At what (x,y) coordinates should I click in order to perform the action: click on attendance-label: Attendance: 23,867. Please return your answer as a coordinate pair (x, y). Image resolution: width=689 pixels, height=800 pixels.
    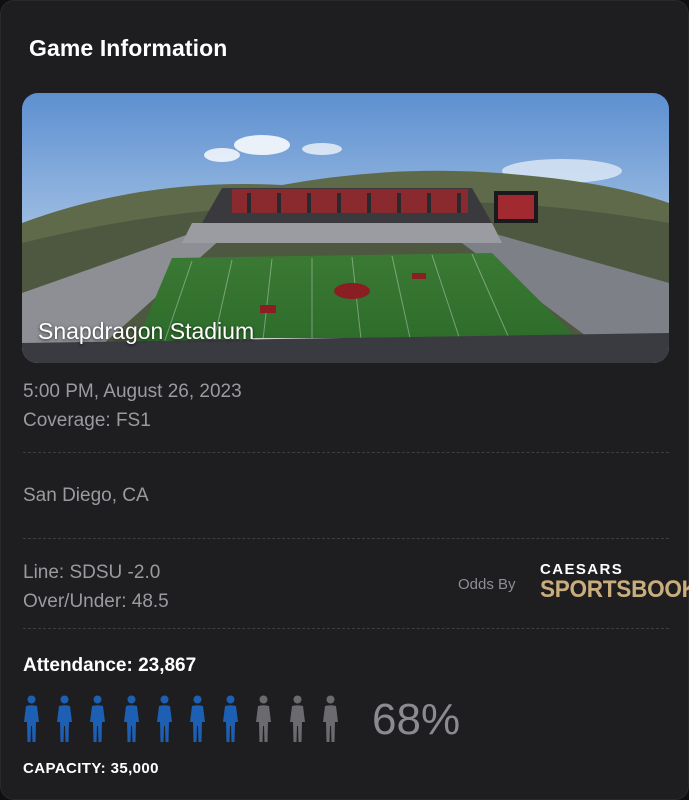
    Looking at the image, I should click on (110, 665).